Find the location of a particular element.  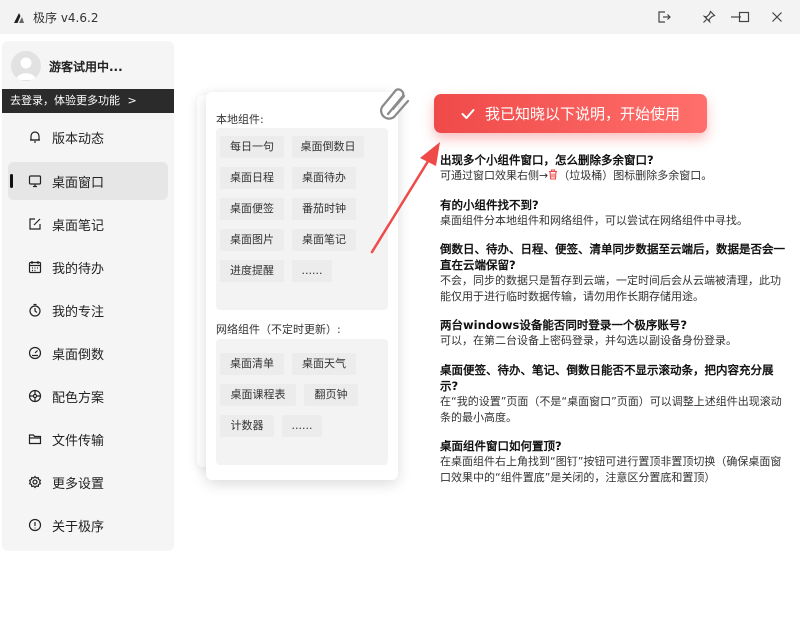

bell-icon is located at coordinates (35, 137).